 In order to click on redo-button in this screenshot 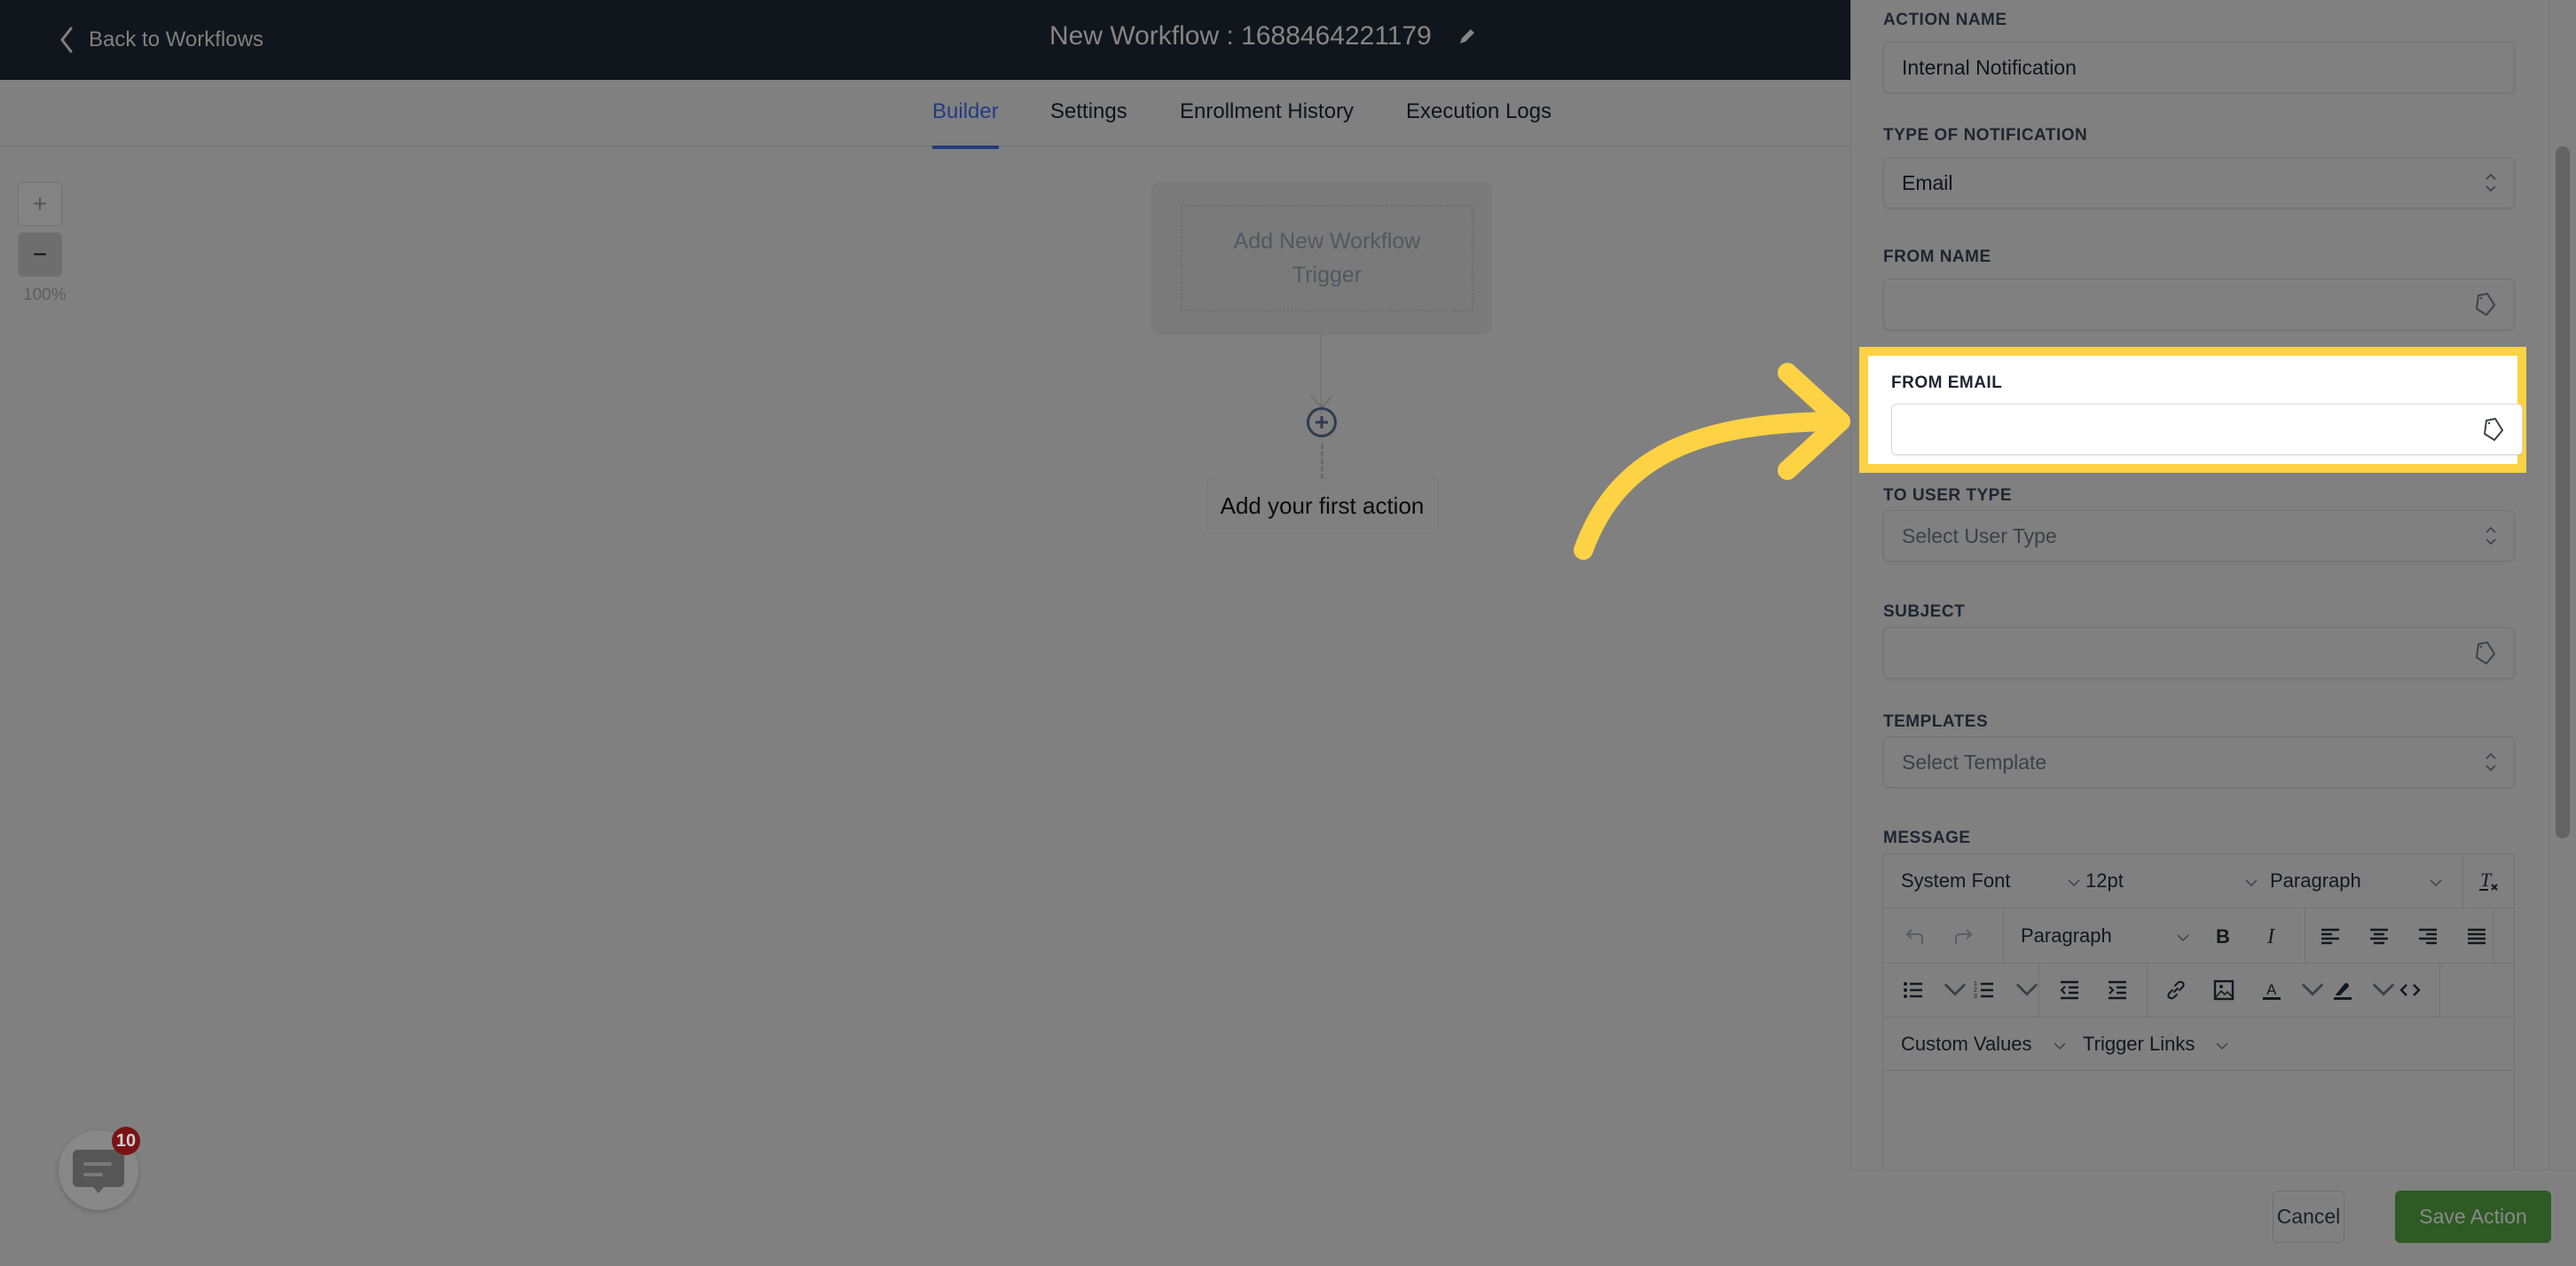, I will do `click(1963, 936)`.